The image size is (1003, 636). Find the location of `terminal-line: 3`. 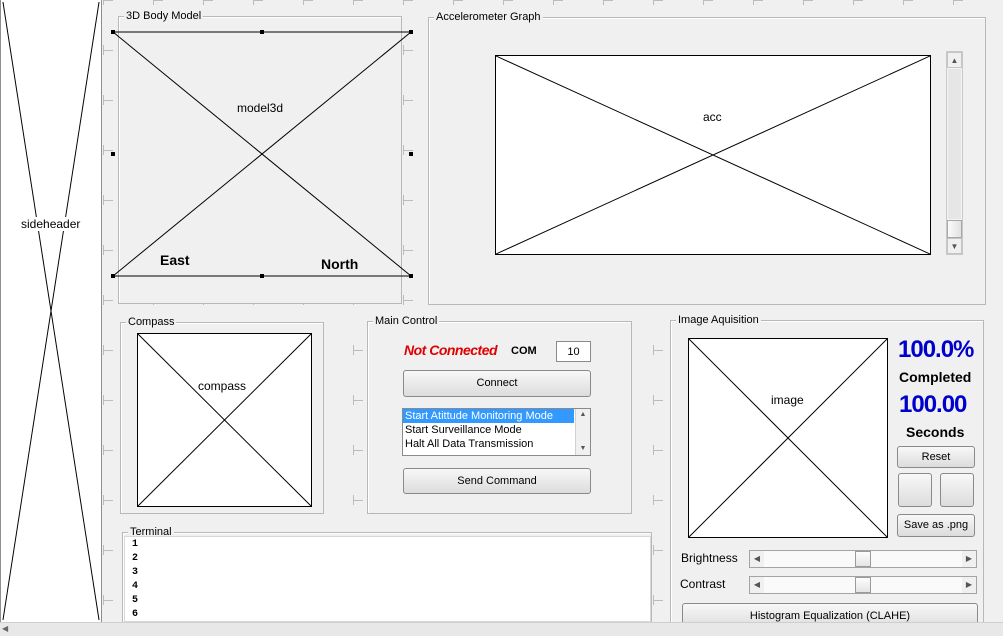

terminal-line: 3 is located at coordinates (135, 572).